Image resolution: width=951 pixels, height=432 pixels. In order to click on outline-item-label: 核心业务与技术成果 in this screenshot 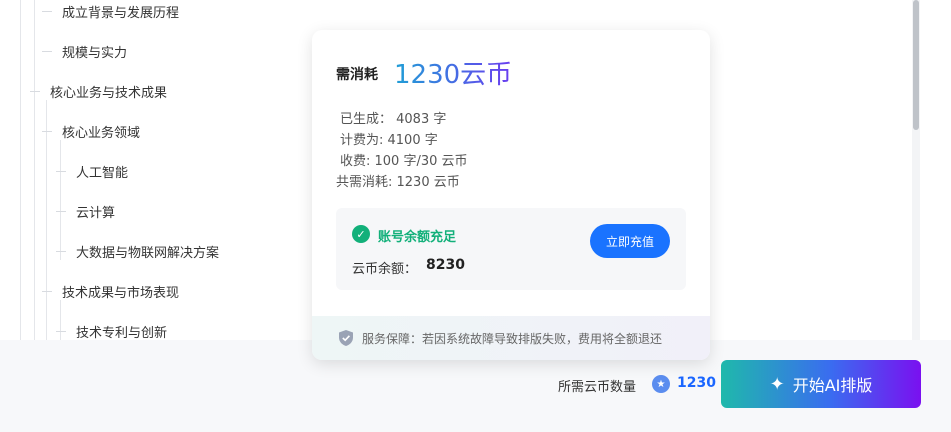, I will do `click(109, 93)`.